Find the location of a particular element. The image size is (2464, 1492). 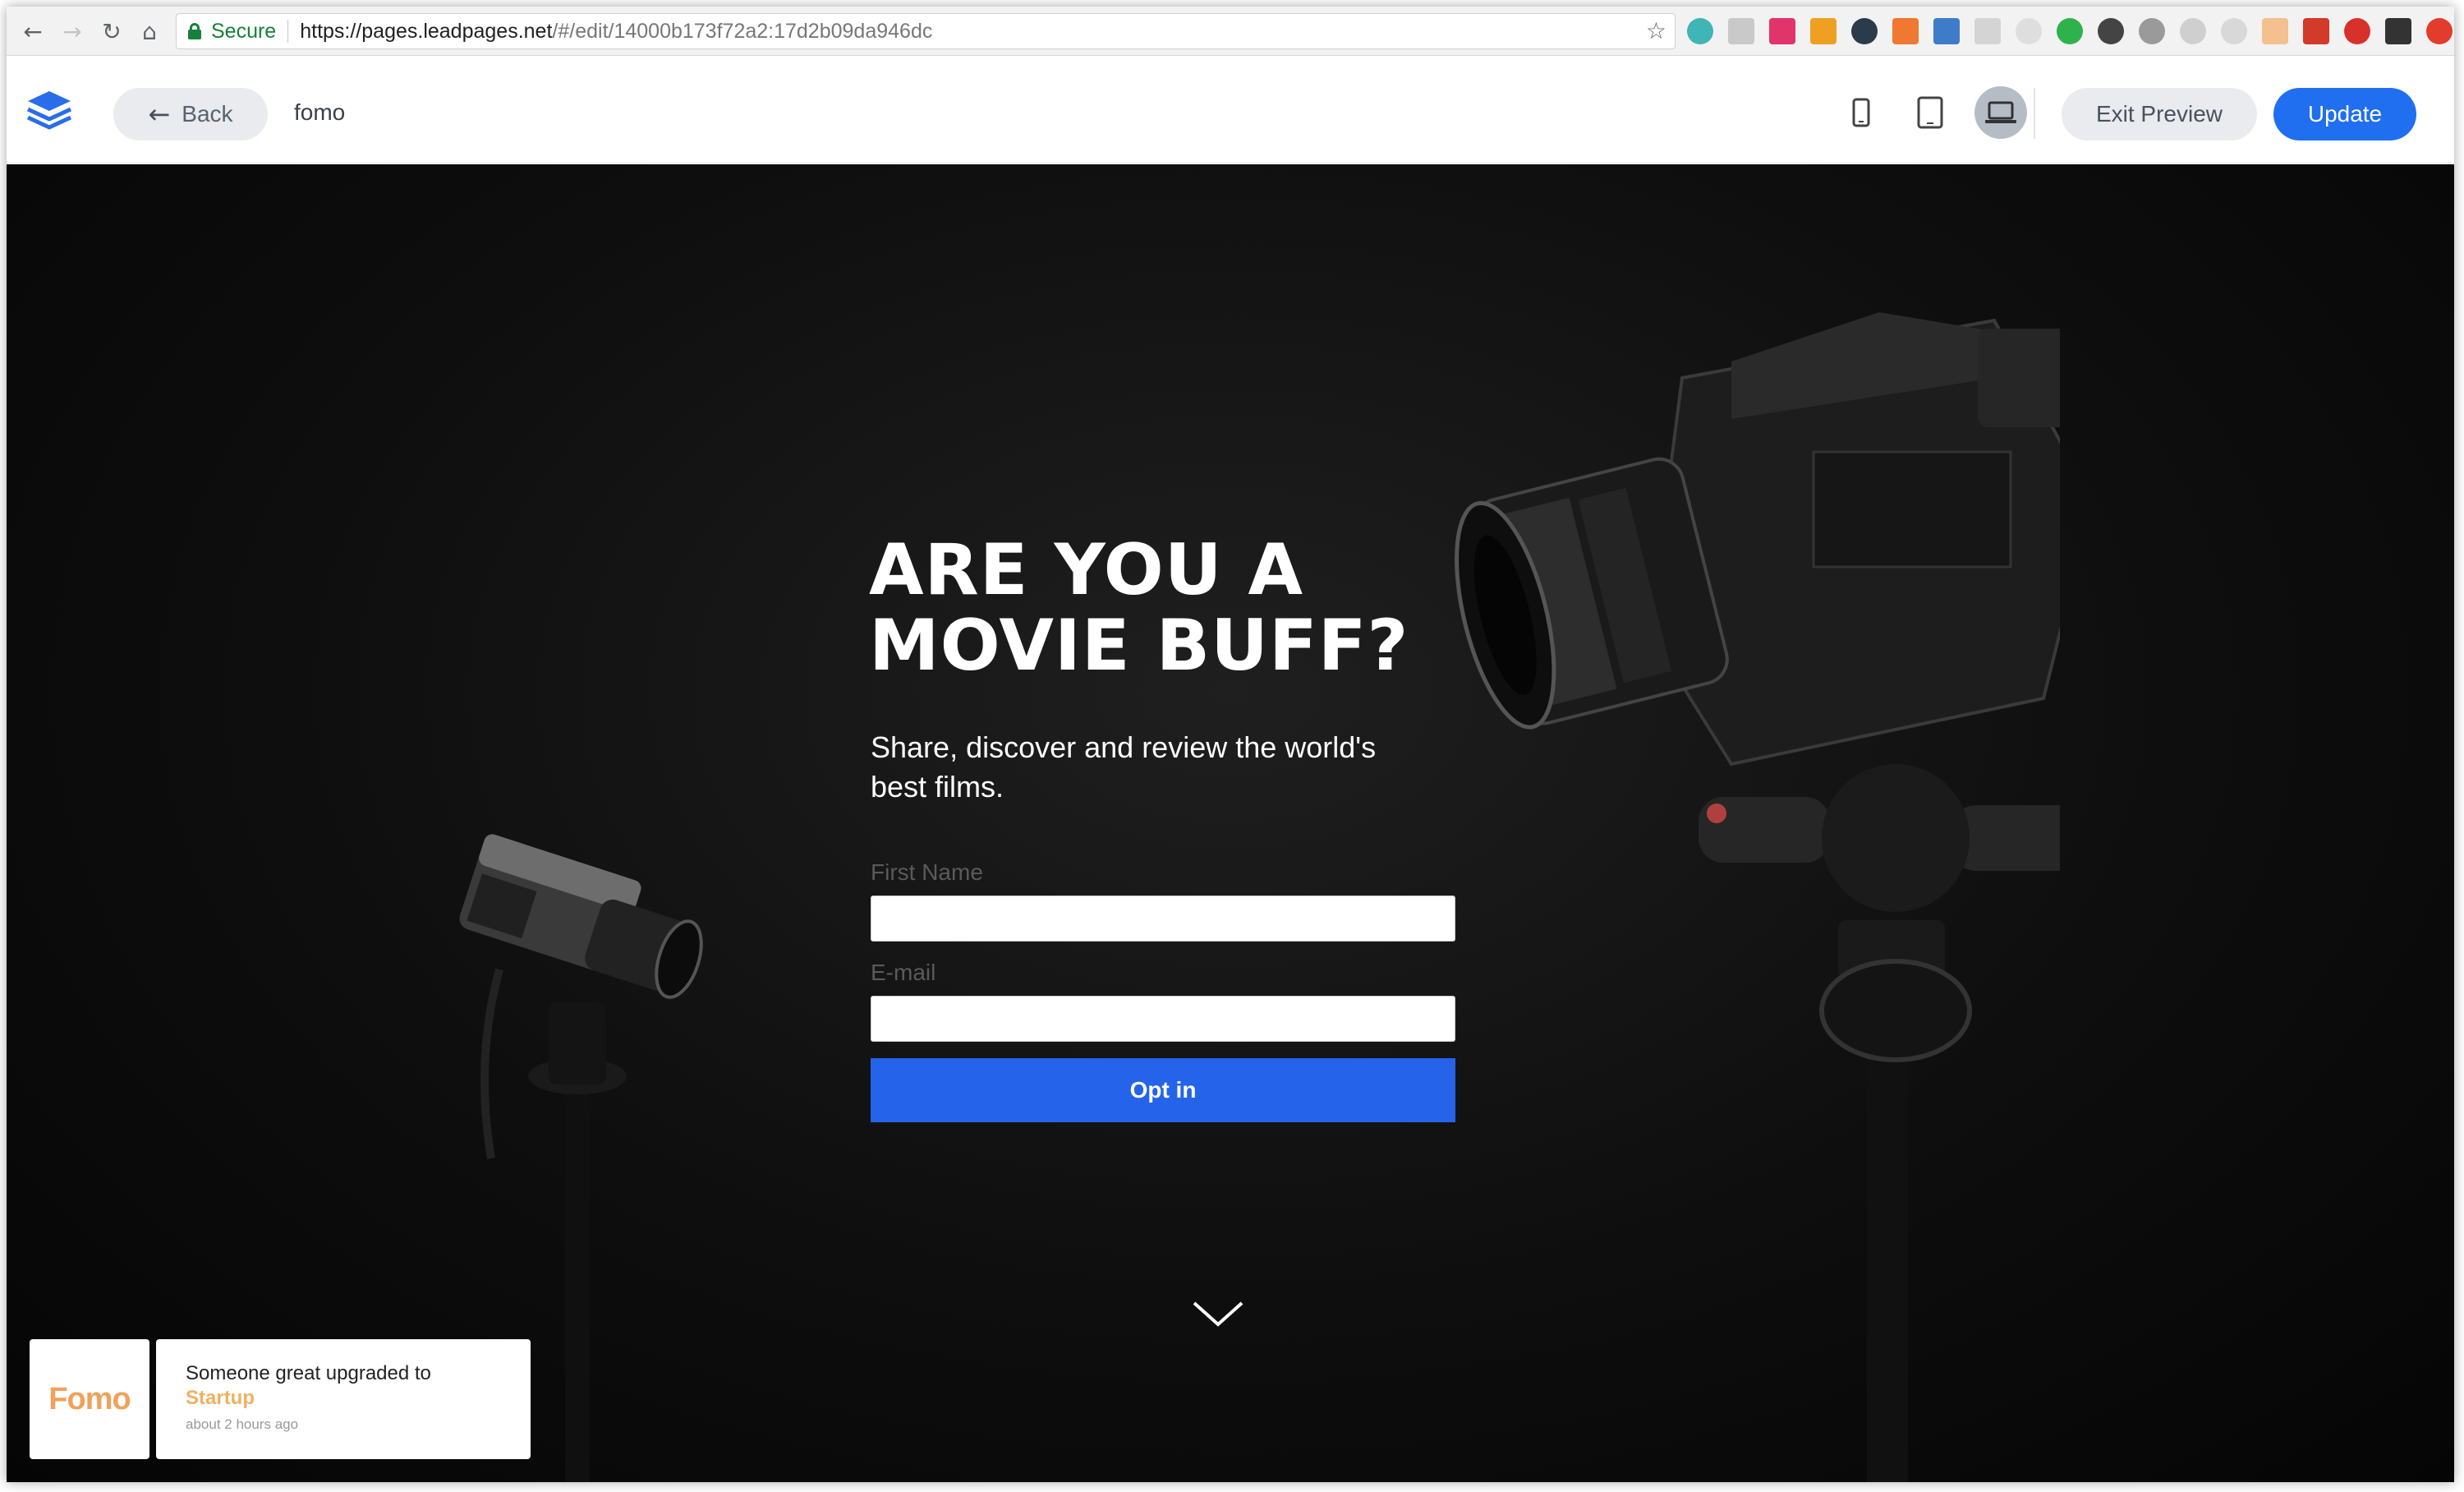

up-ext-icon is located at coordinates (2439, 31).